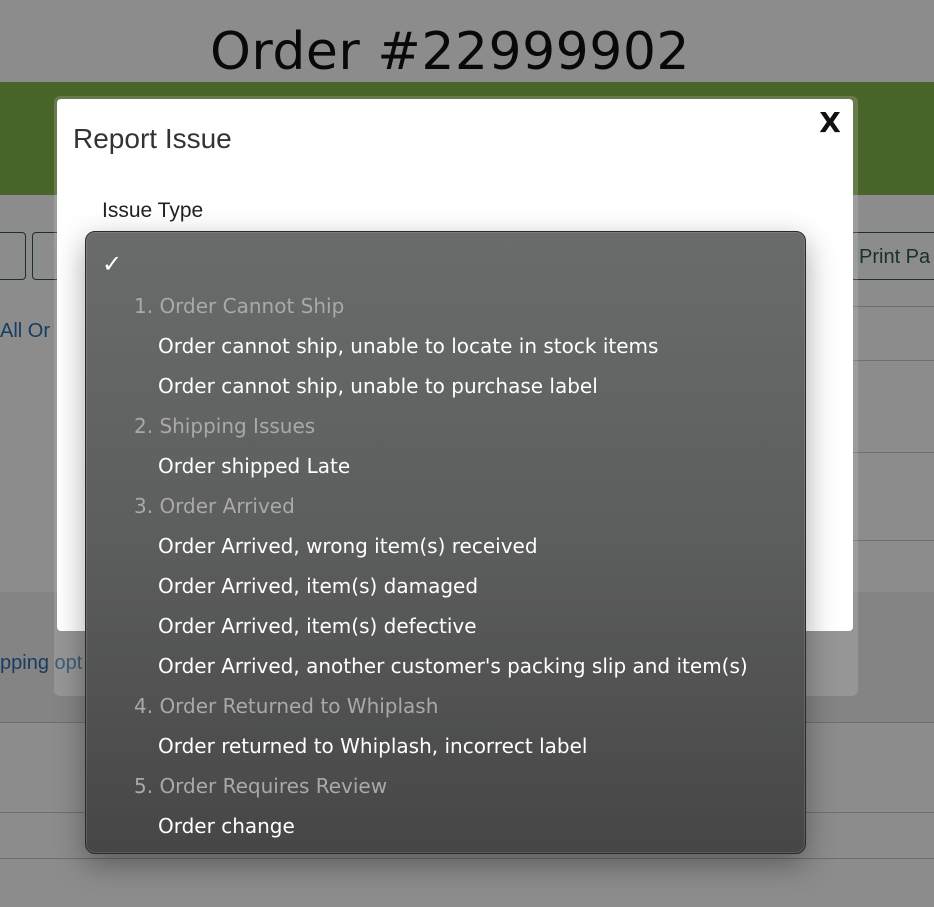 This screenshot has height=907, width=934. Describe the element at coordinates (153, 210) in the screenshot. I see `issue-type-label: Issue Type` at that location.